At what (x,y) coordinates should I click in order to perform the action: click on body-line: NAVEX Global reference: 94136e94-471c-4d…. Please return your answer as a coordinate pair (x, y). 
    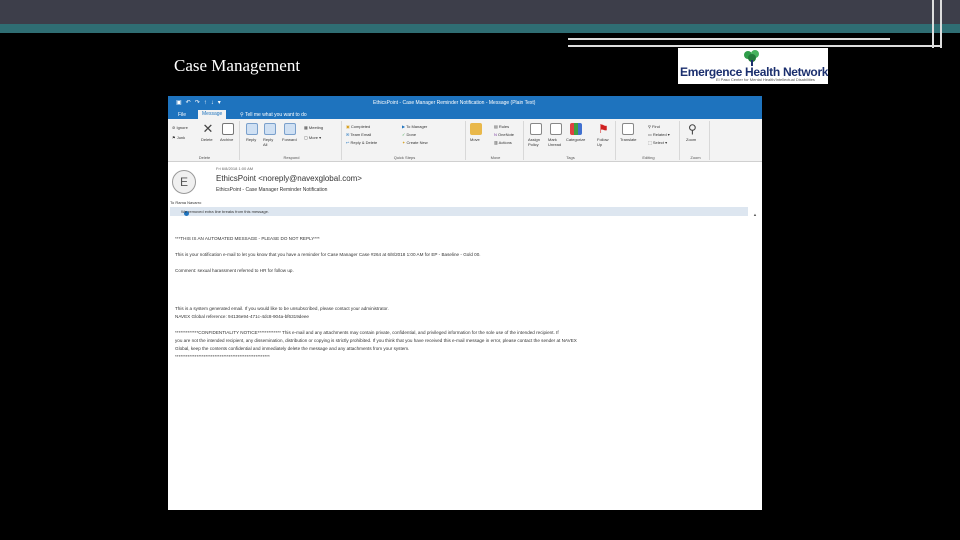
    Looking at the image, I should click on (242, 316).